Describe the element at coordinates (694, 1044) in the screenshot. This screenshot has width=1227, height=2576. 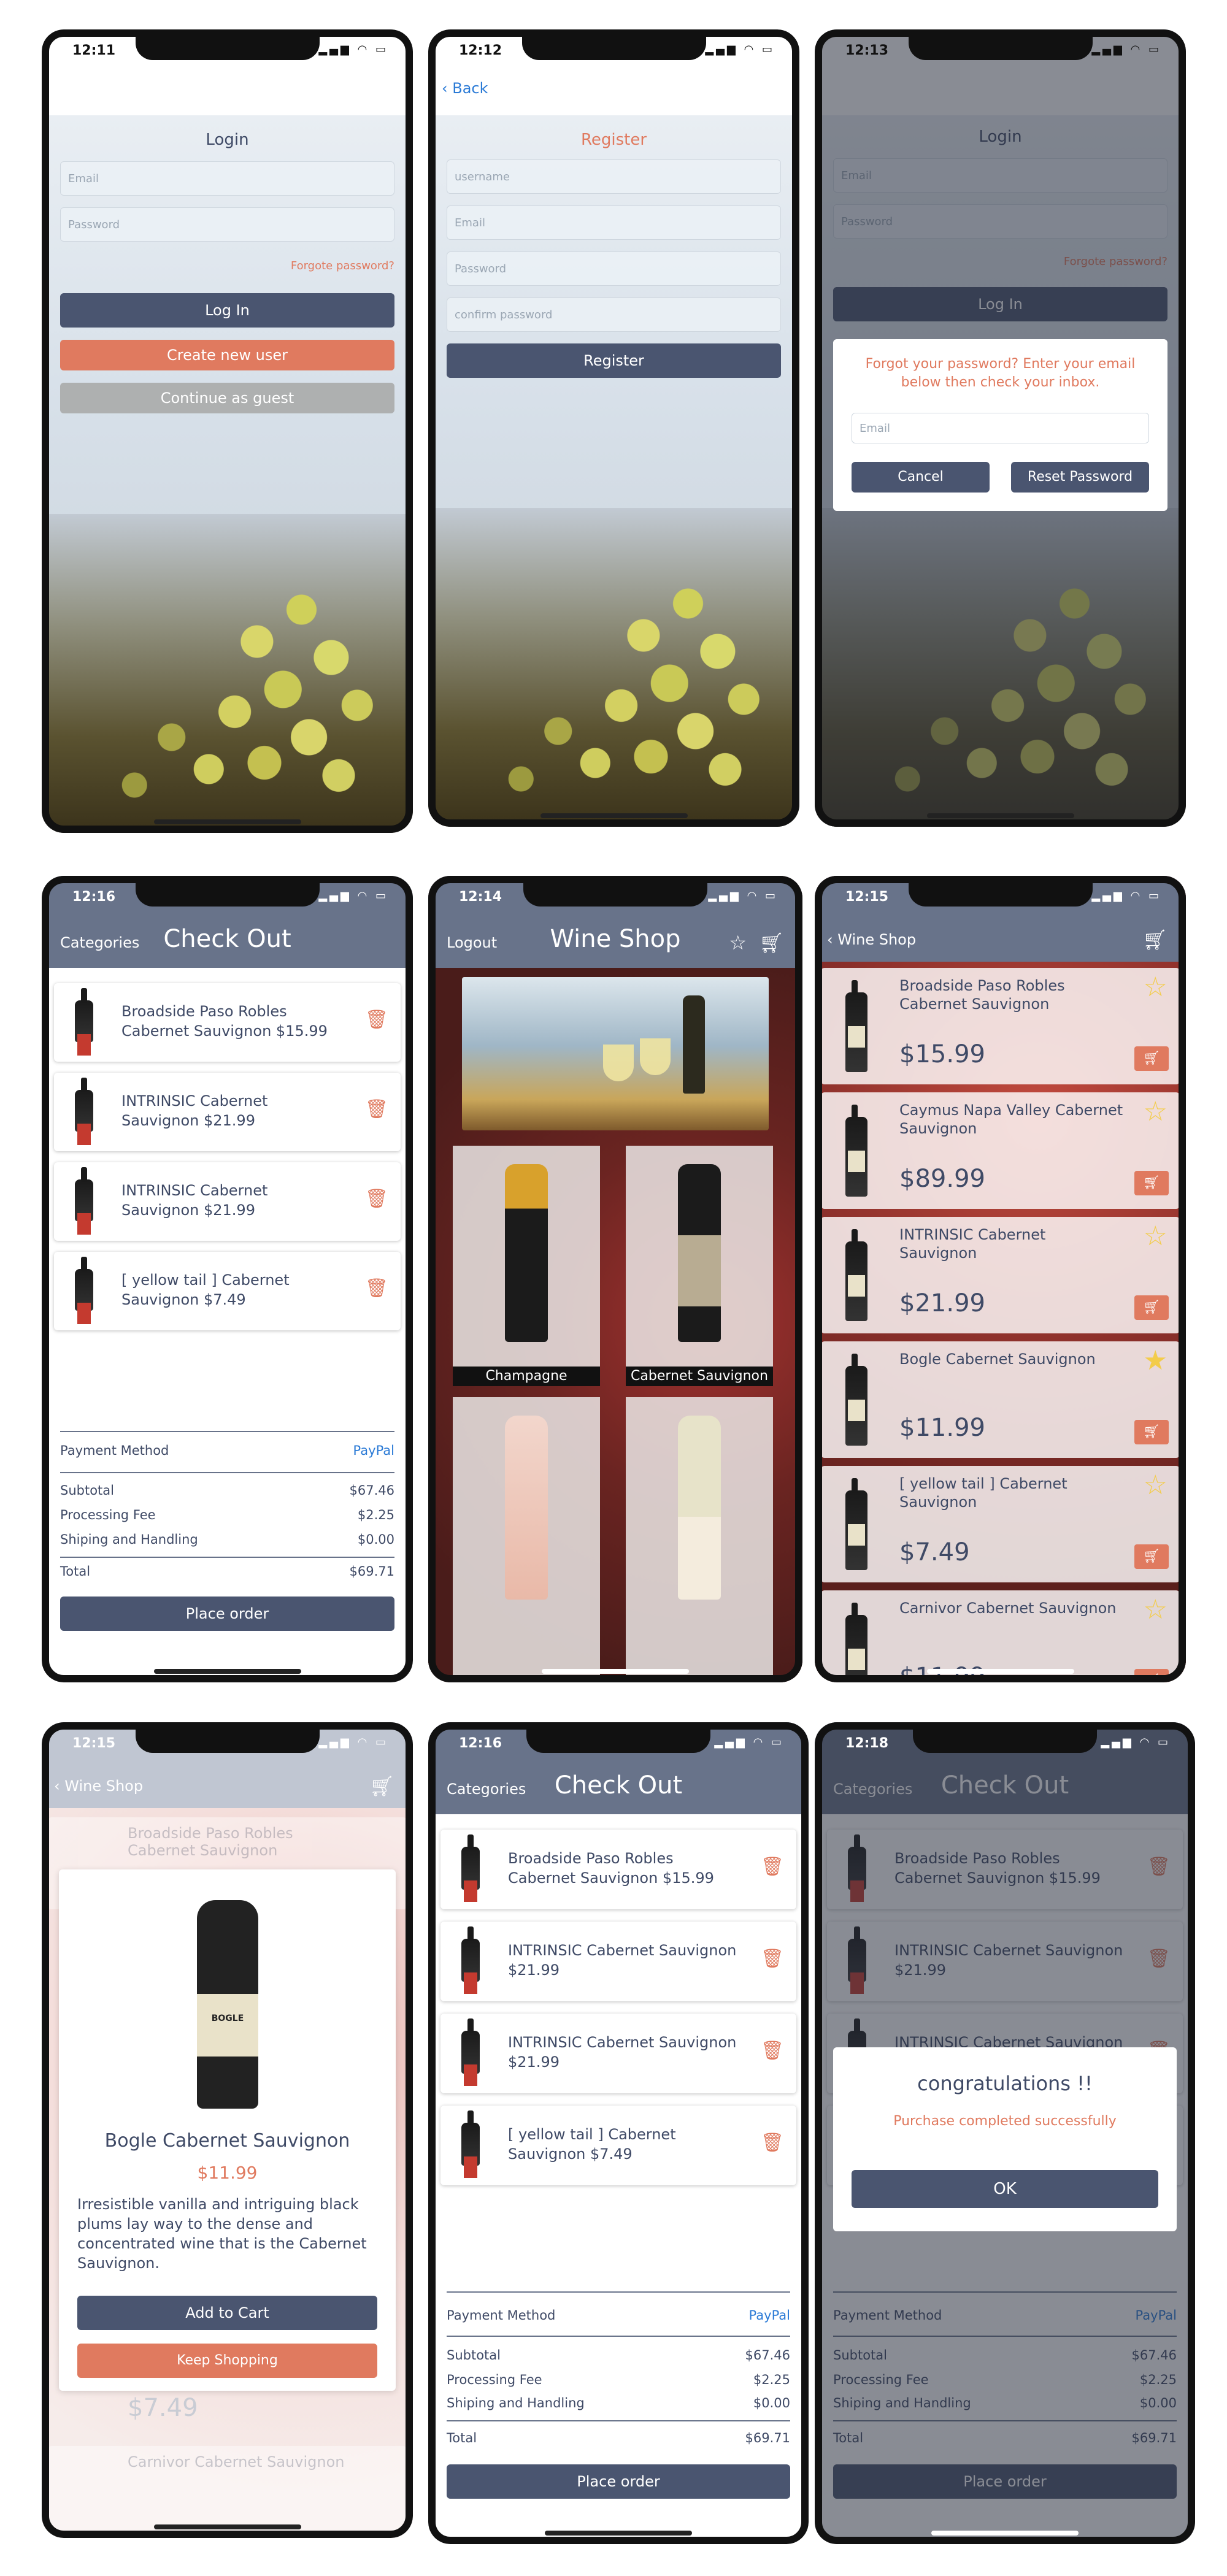
I see `bottle-icon` at that location.